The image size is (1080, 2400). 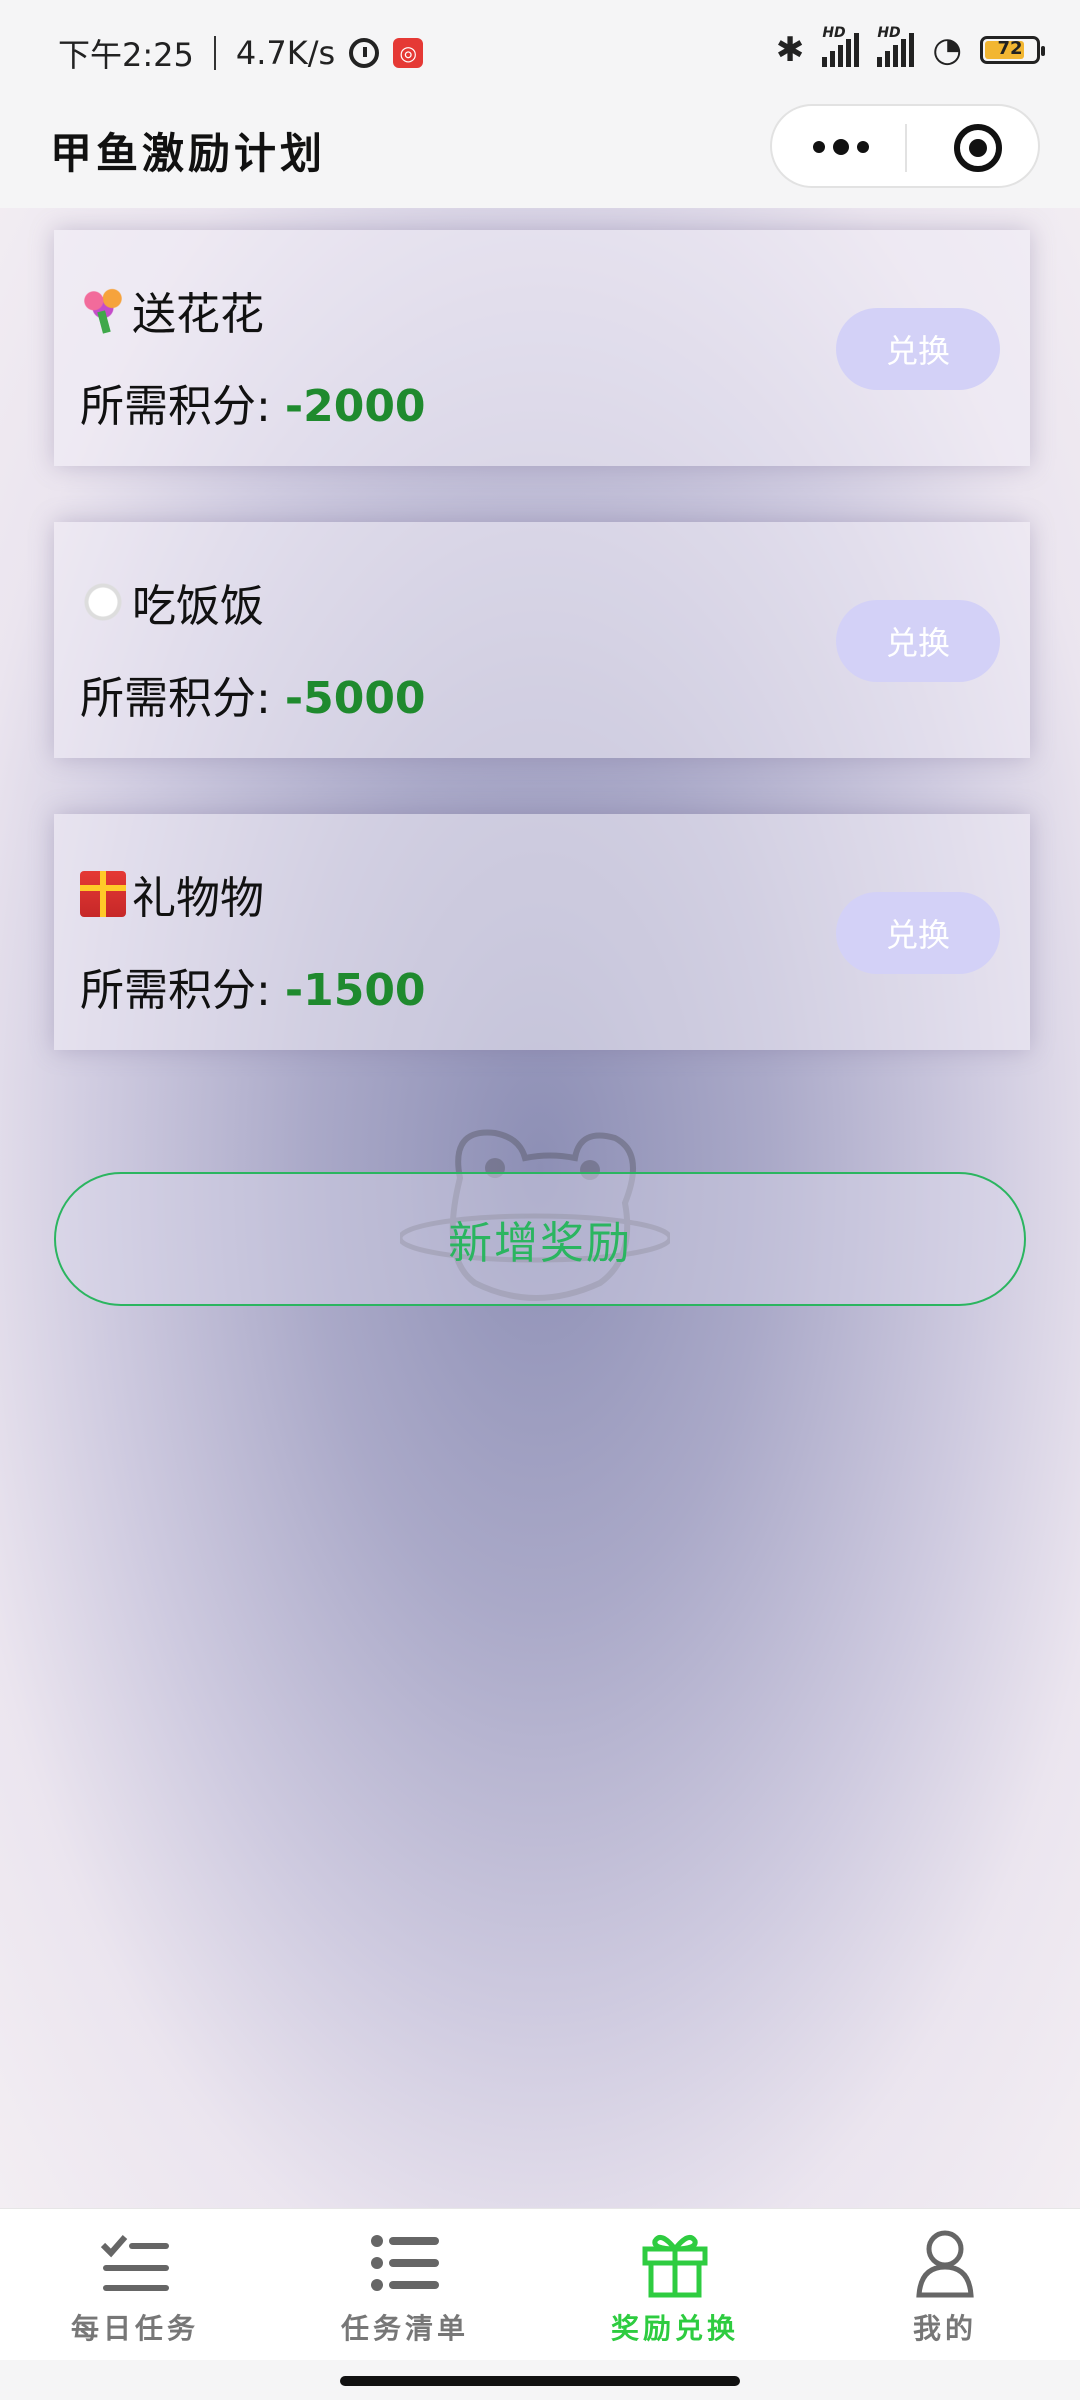 I want to click on reward-cost: 所需积分: -2000, so click(x=253, y=402).